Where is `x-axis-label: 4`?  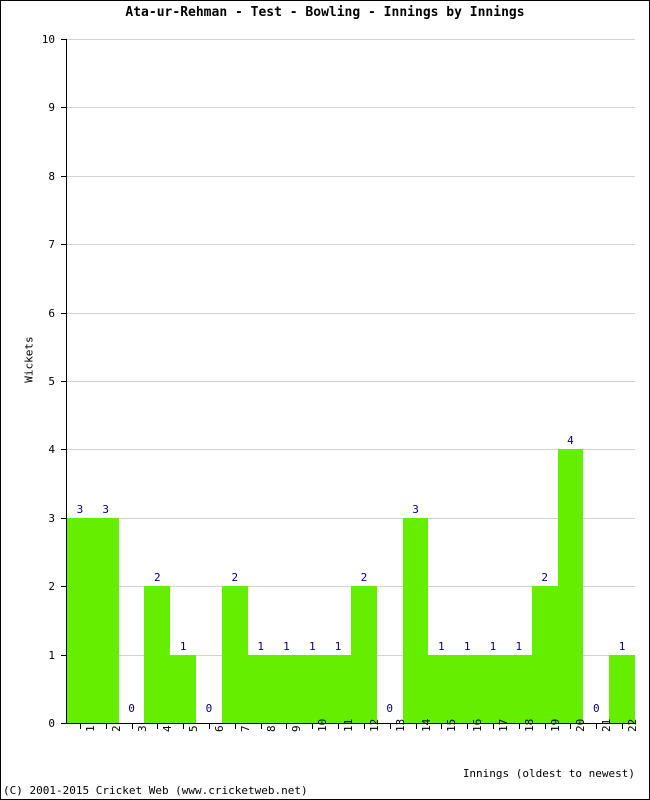
x-axis-label: 4 is located at coordinates (168, 728).